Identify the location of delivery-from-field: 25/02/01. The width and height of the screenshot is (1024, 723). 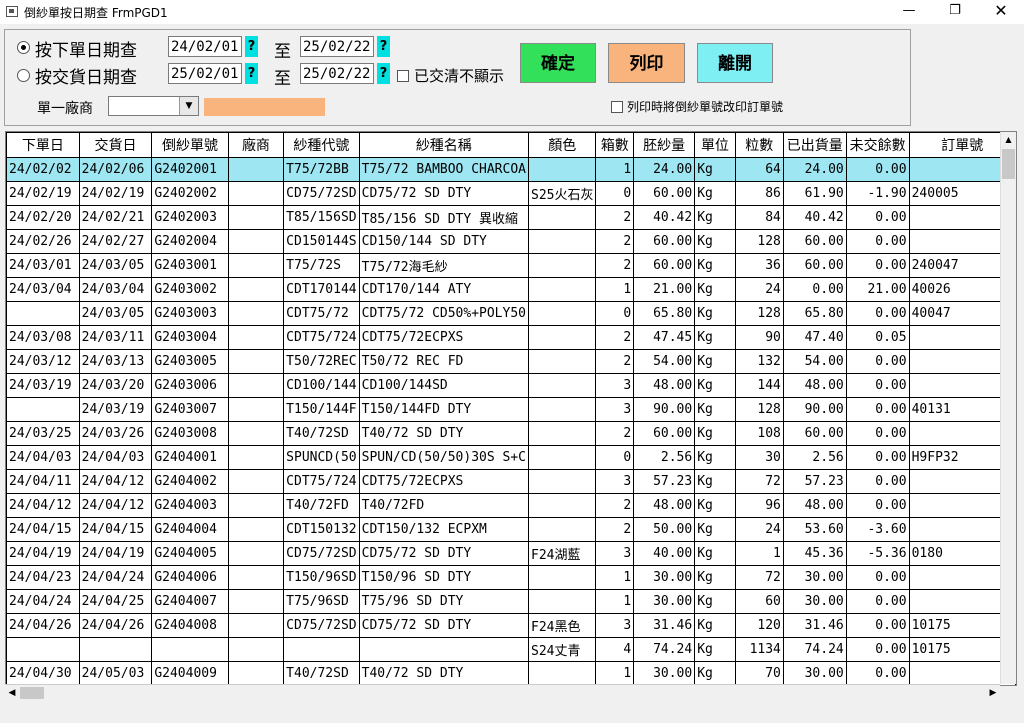
(205, 73).